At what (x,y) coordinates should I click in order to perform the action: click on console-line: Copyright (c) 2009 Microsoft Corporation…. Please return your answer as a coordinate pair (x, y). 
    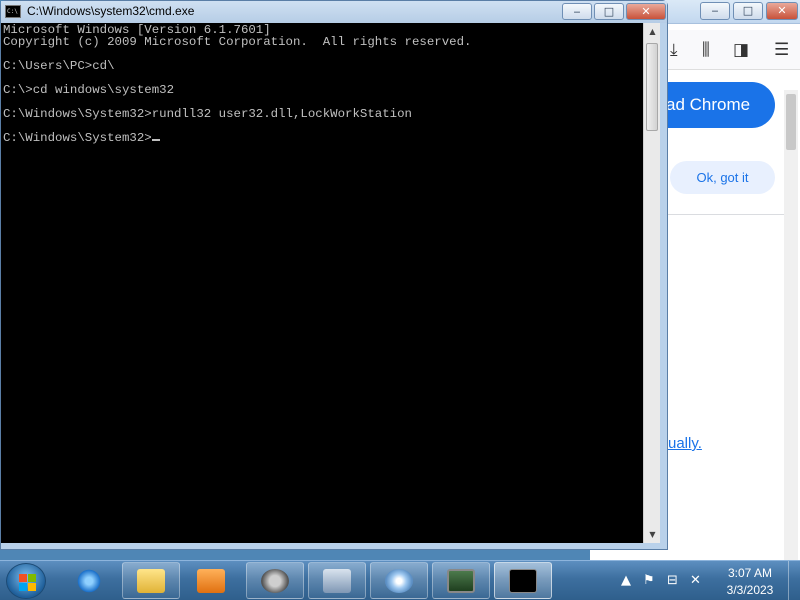
    Looking at the image, I should click on (237, 42).